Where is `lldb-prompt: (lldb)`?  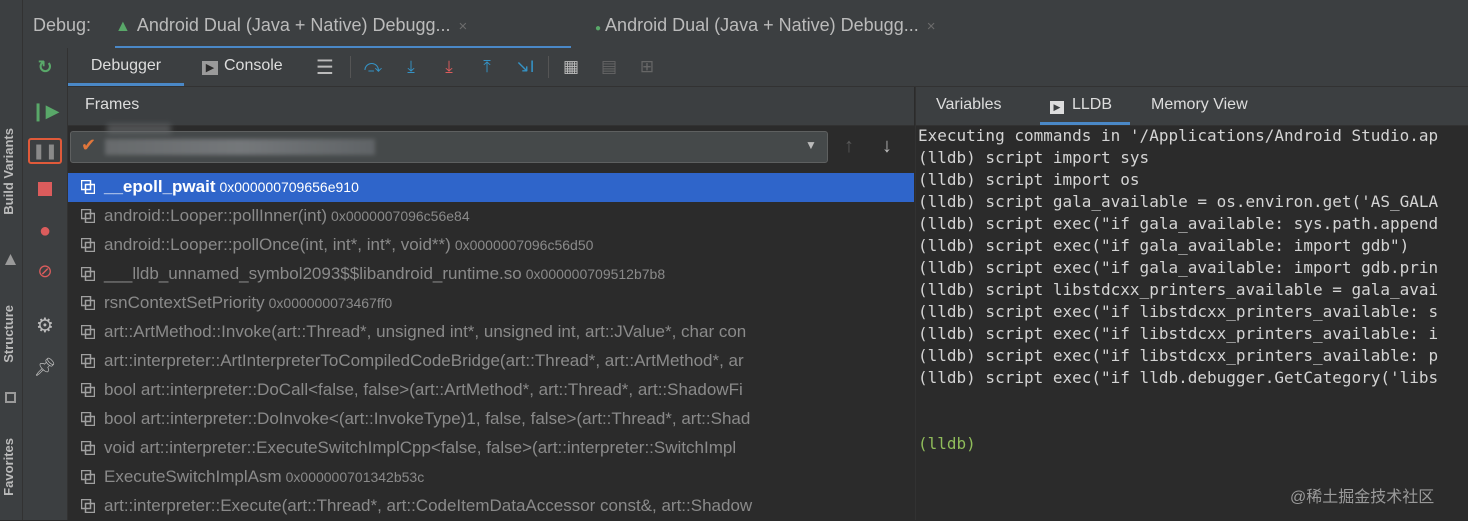
lldb-prompt: (lldb) is located at coordinates (1193, 444).